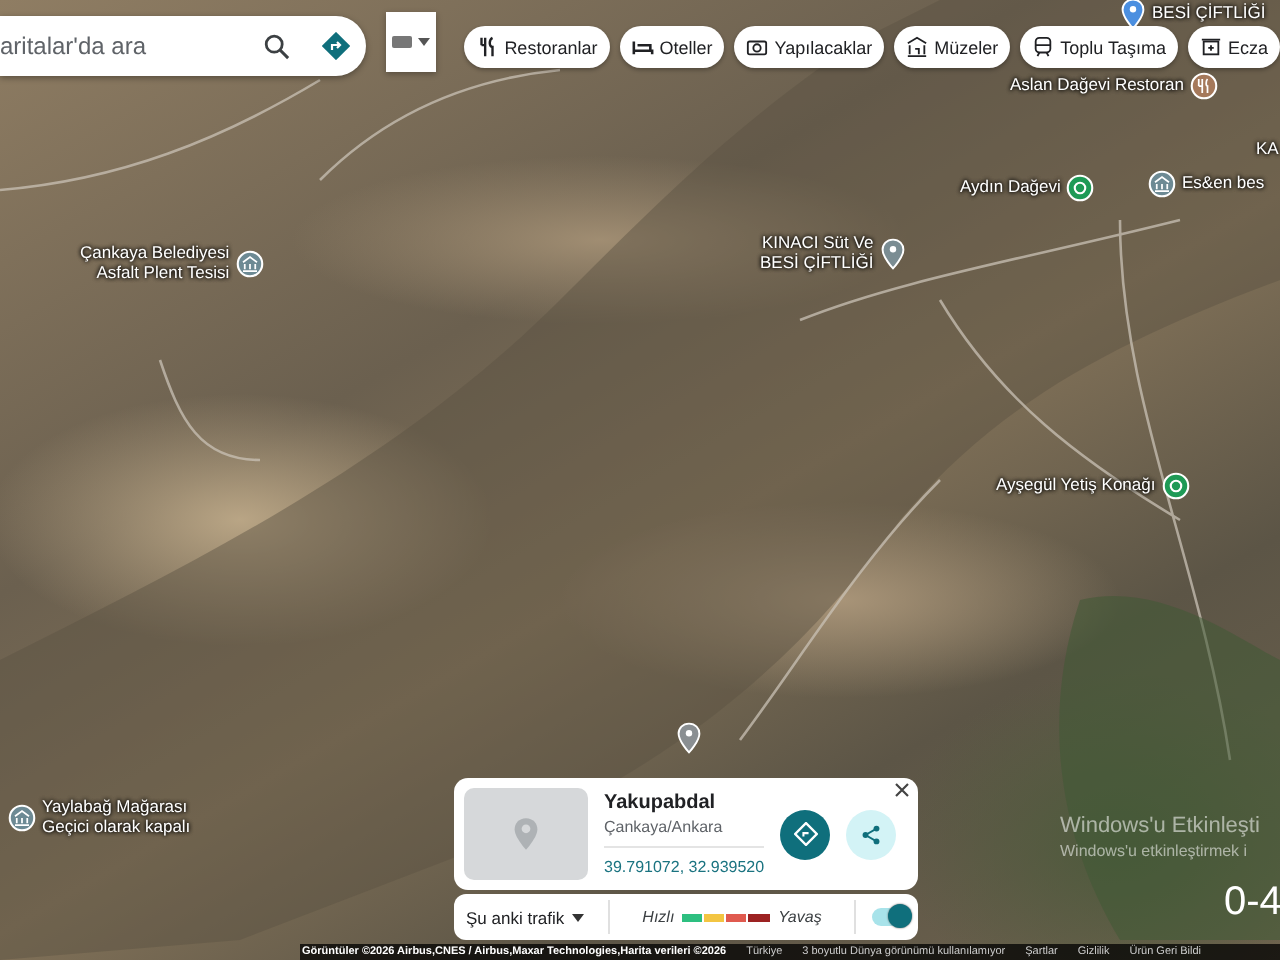 Image resolution: width=1280 pixels, height=960 pixels. I want to click on search-bar: aritalar'da ara, so click(183, 46).